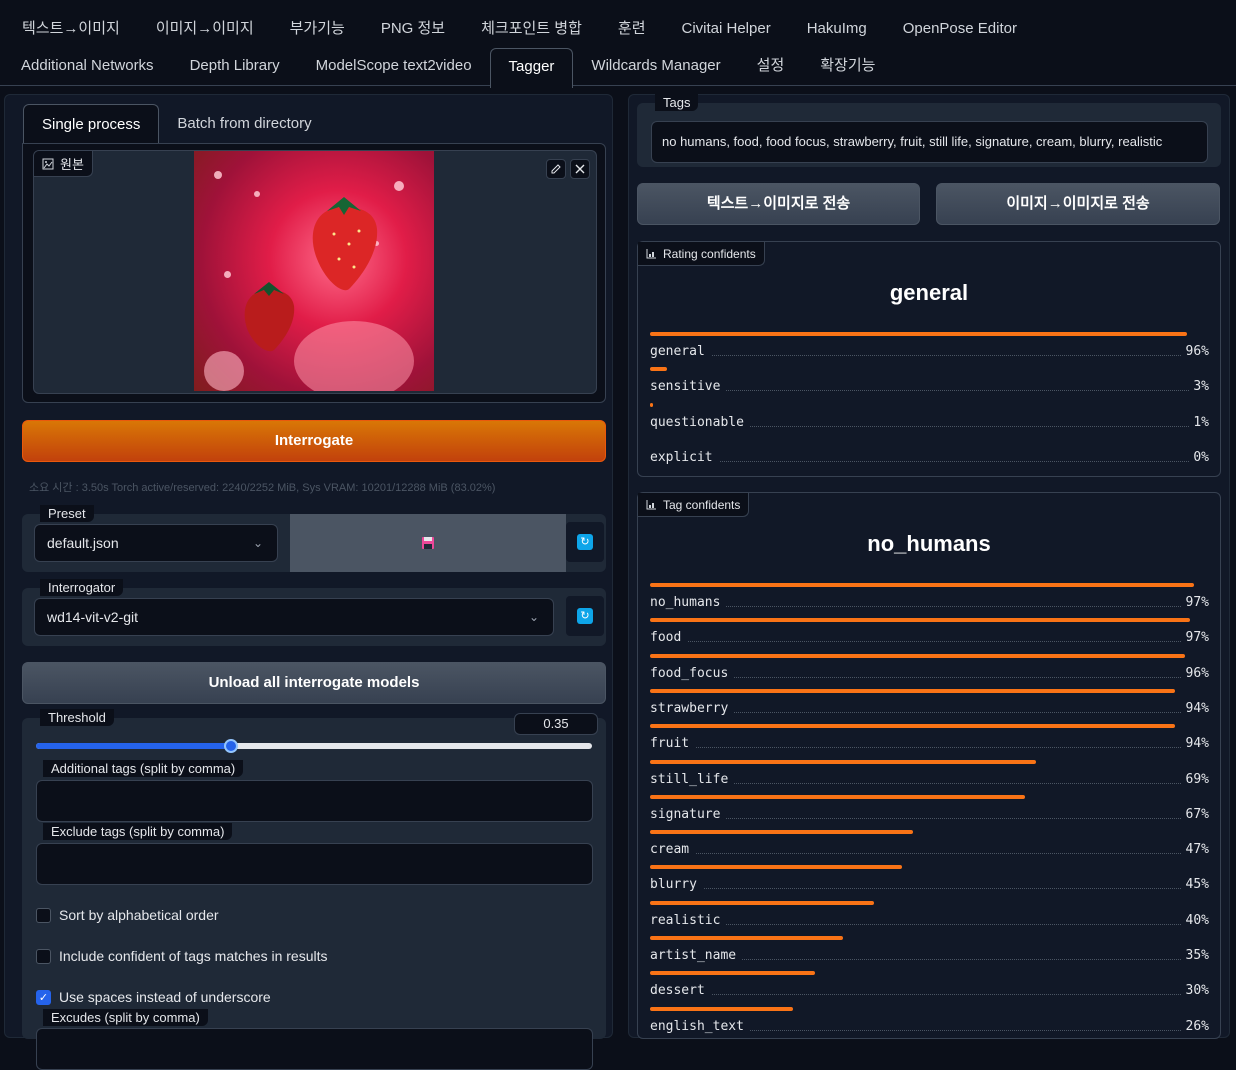 The image size is (1236, 1070). What do you see at coordinates (43, 956) in the screenshot?
I see `include-confident-checkbox` at bounding box center [43, 956].